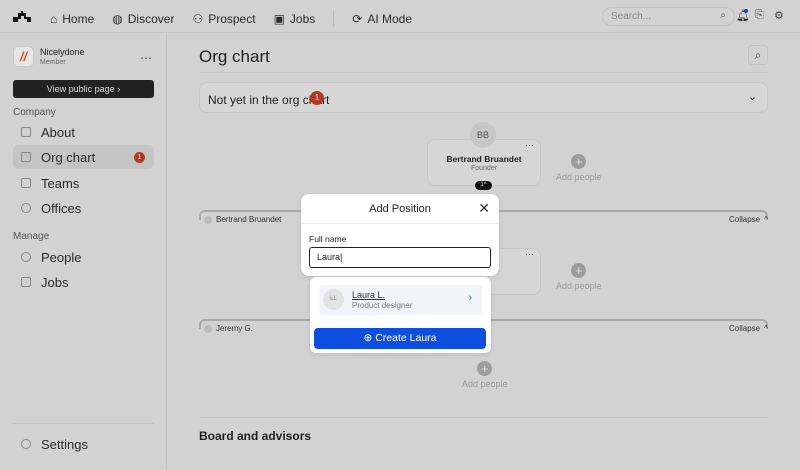  I want to click on page-title: Org chart, so click(234, 56).